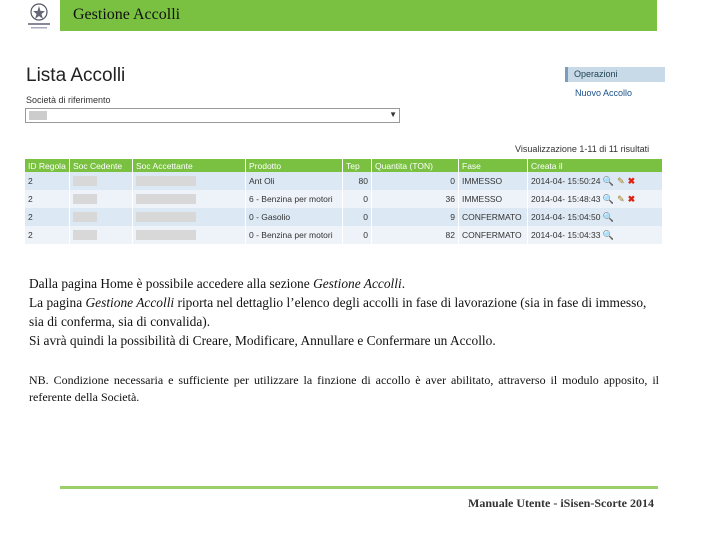 The height and width of the screenshot is (540, 720). I want to click on pagination-info: Visualizzazione 1-11 di 11 risultati, so click(582, 149).